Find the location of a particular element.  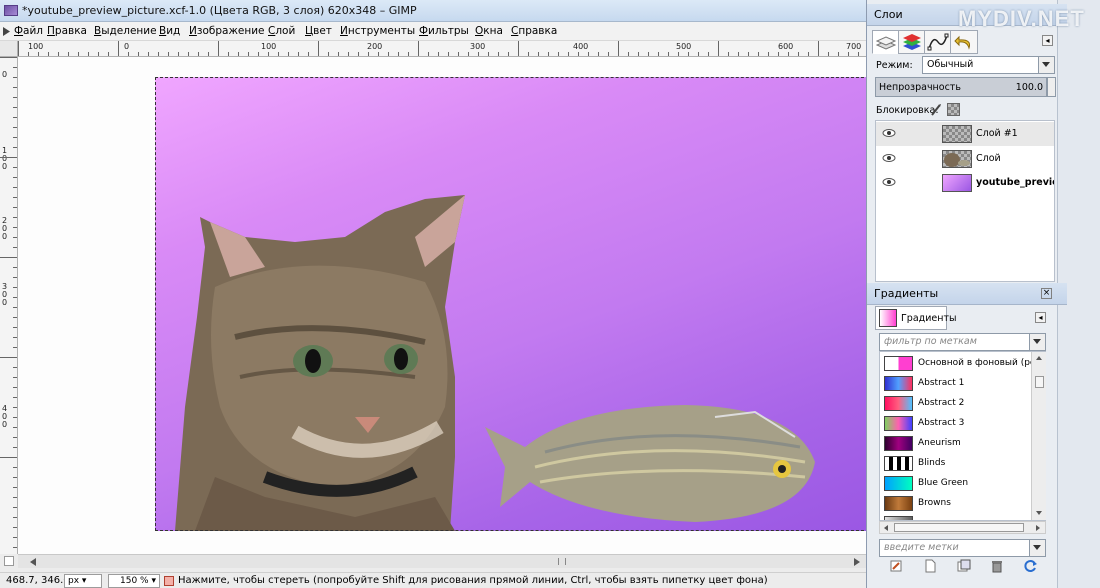

zoom-value: 150 % is located at coordinates (134, 581).